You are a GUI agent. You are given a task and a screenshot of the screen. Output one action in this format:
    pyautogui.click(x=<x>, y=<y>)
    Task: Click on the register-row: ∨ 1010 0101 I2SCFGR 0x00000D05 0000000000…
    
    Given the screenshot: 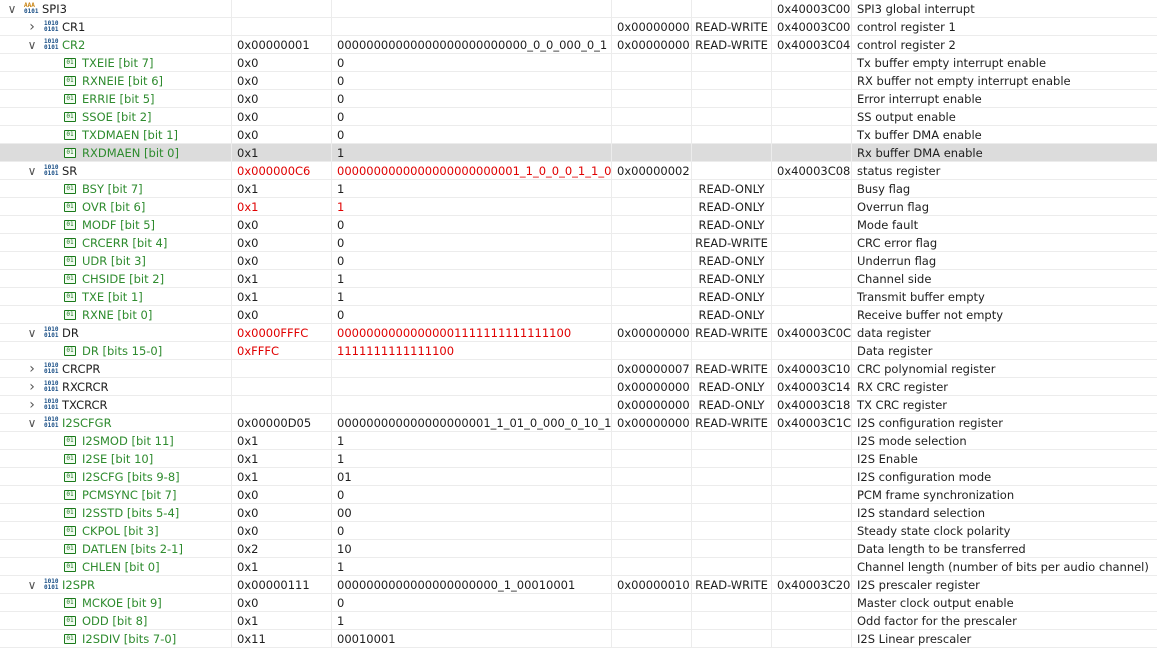 What is the action you would take?
    pyautogui.click(x=578, y=423)
    